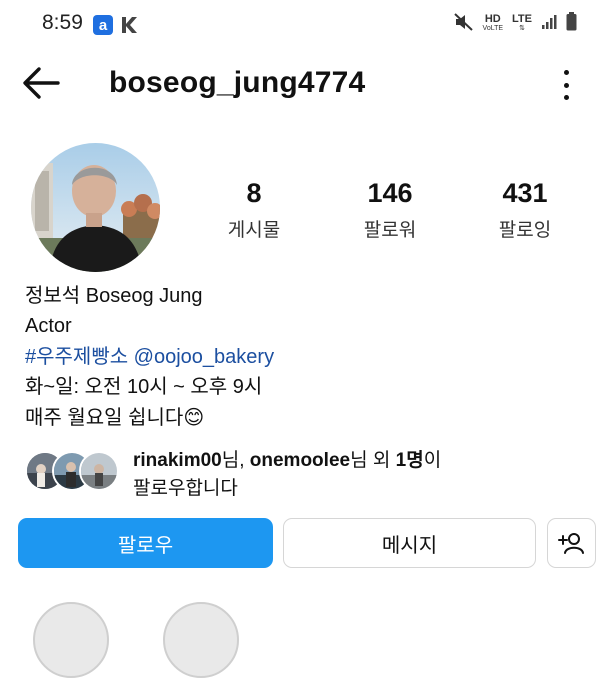 This screenshot has width=615, height=678. What do you see at coordinates (75, 471) in the screenshot?
I see `mutual-followers-avatars` at bounding box center [75, 471].